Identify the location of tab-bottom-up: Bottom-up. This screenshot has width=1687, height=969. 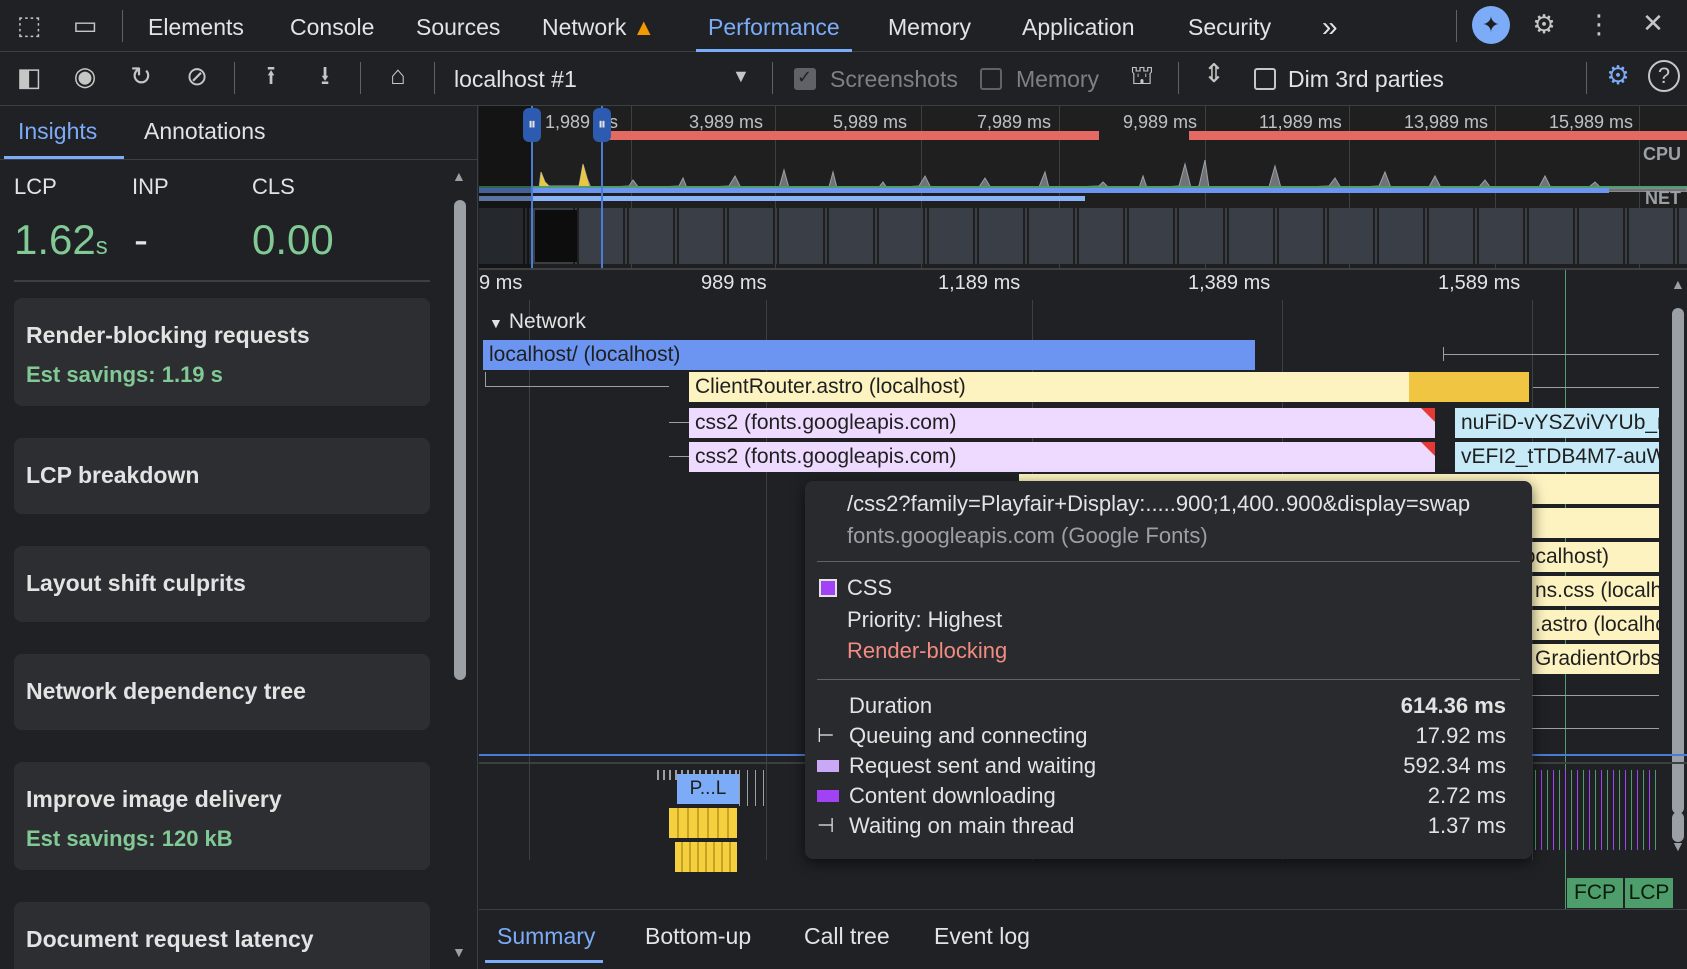
(698, 936).